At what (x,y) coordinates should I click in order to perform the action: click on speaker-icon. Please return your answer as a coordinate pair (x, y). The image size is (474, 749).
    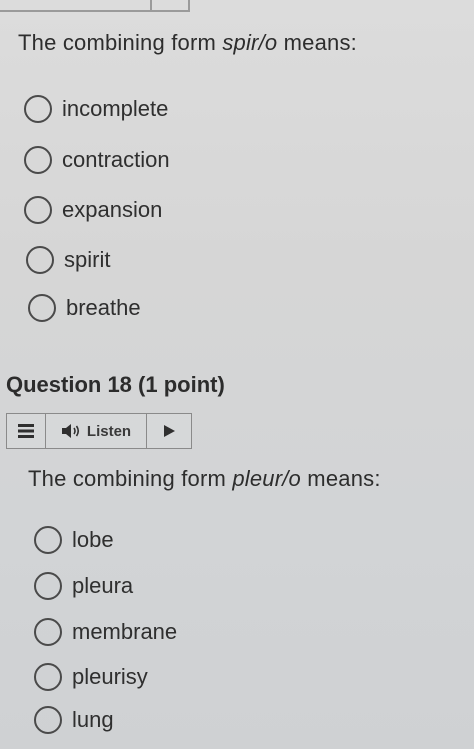
    Looking at the image, I should click on (70, 431).